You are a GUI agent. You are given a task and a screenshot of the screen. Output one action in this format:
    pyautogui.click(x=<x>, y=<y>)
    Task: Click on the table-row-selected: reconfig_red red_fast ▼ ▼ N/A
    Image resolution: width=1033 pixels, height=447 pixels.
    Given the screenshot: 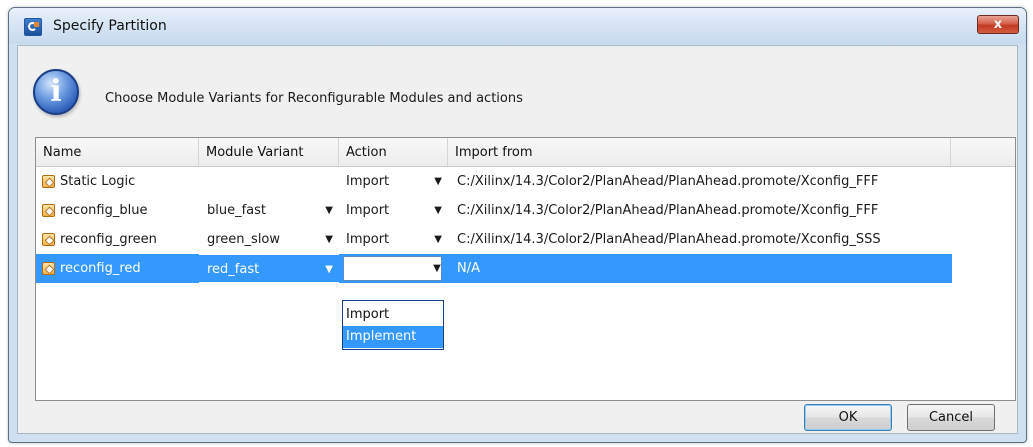 What is the action you would take?
    pyautogui.click(x=494, y=268)
    